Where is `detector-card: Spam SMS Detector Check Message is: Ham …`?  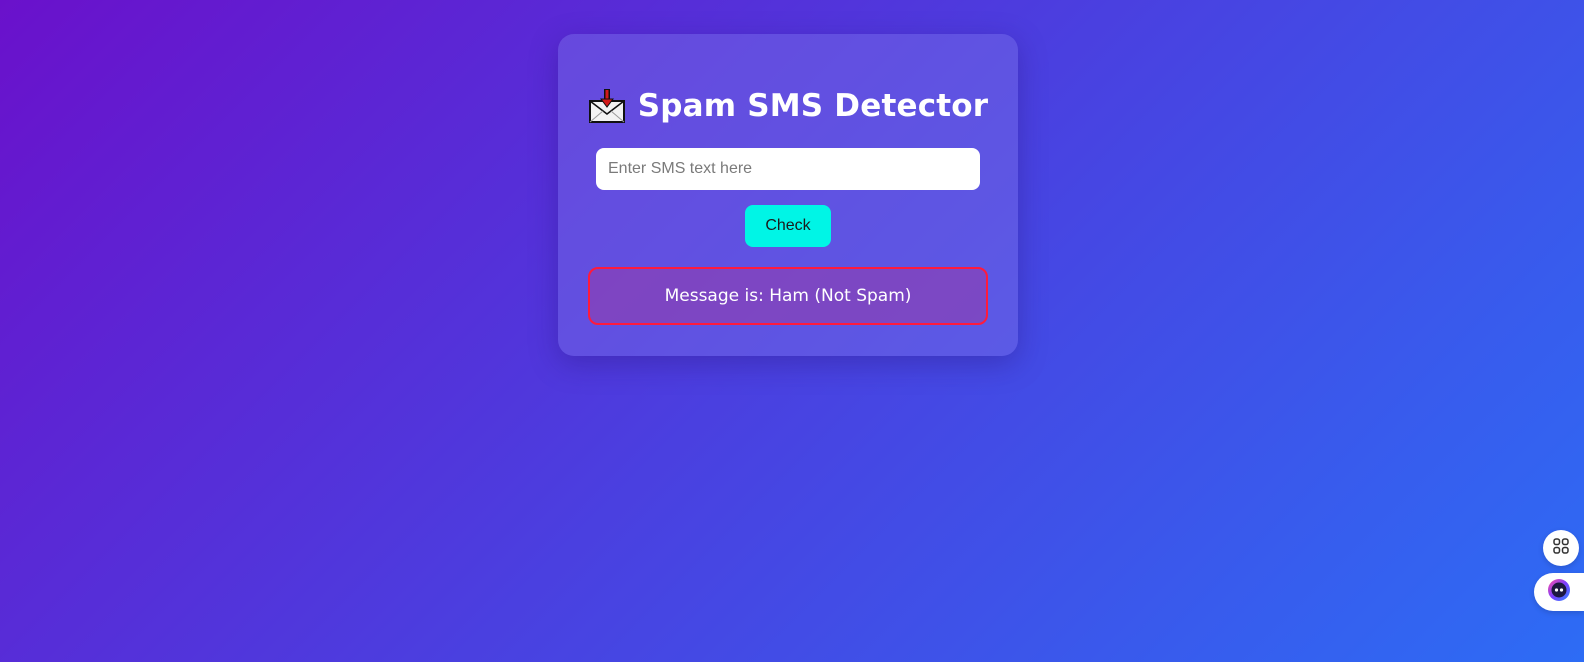 detector-card: Spam SMS Detector Check Message is: Ham … is located at coordinates (788, 195).